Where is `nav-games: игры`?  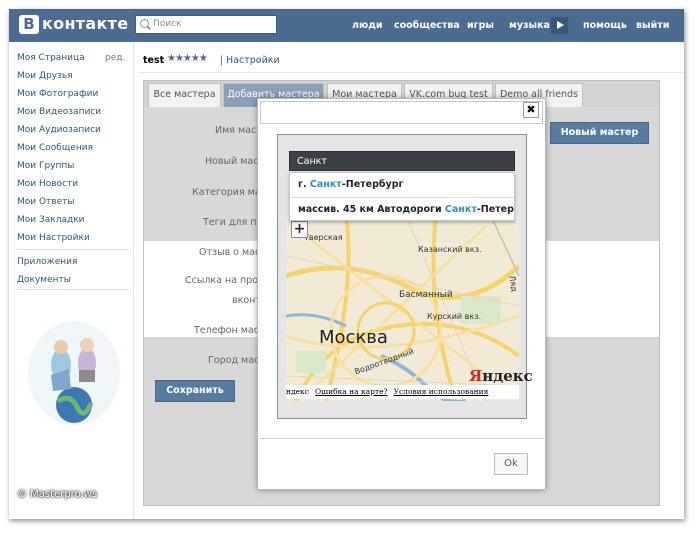
nav-games: игры is located at coordinates (480, 25).